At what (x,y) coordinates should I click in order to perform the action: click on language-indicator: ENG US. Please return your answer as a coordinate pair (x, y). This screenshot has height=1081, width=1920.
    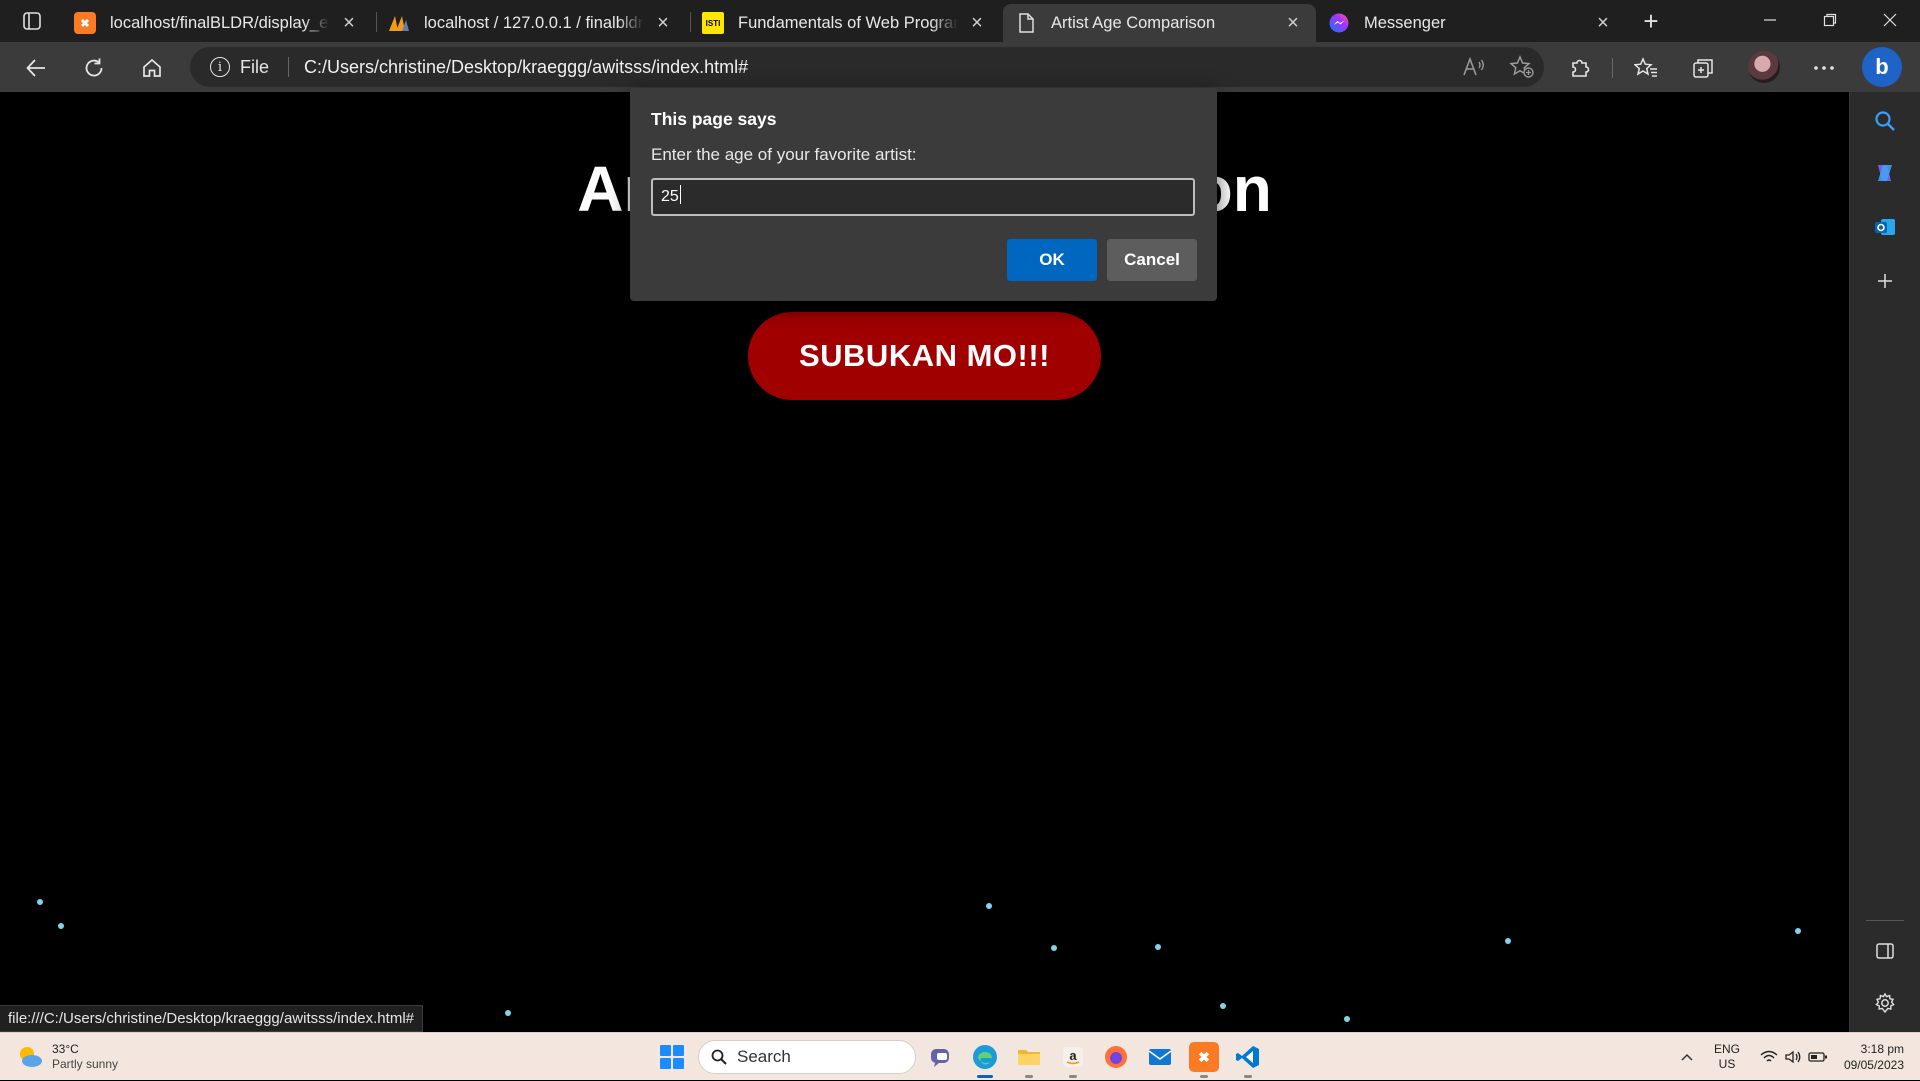
    Looking at the image, I should click on (1727, 1057).